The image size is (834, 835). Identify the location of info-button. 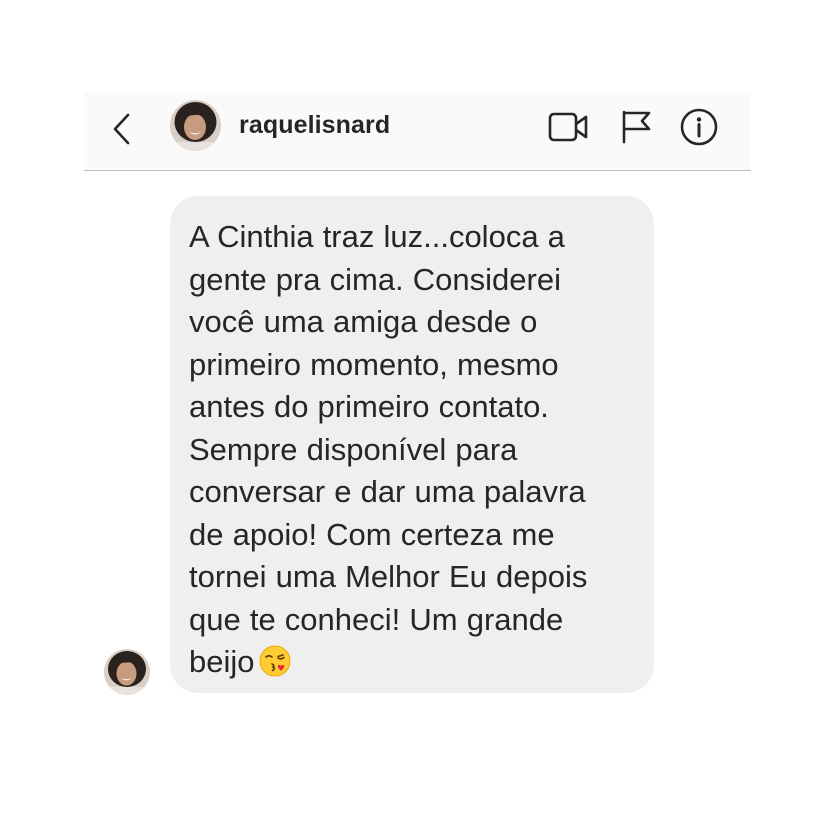
(699, 127).